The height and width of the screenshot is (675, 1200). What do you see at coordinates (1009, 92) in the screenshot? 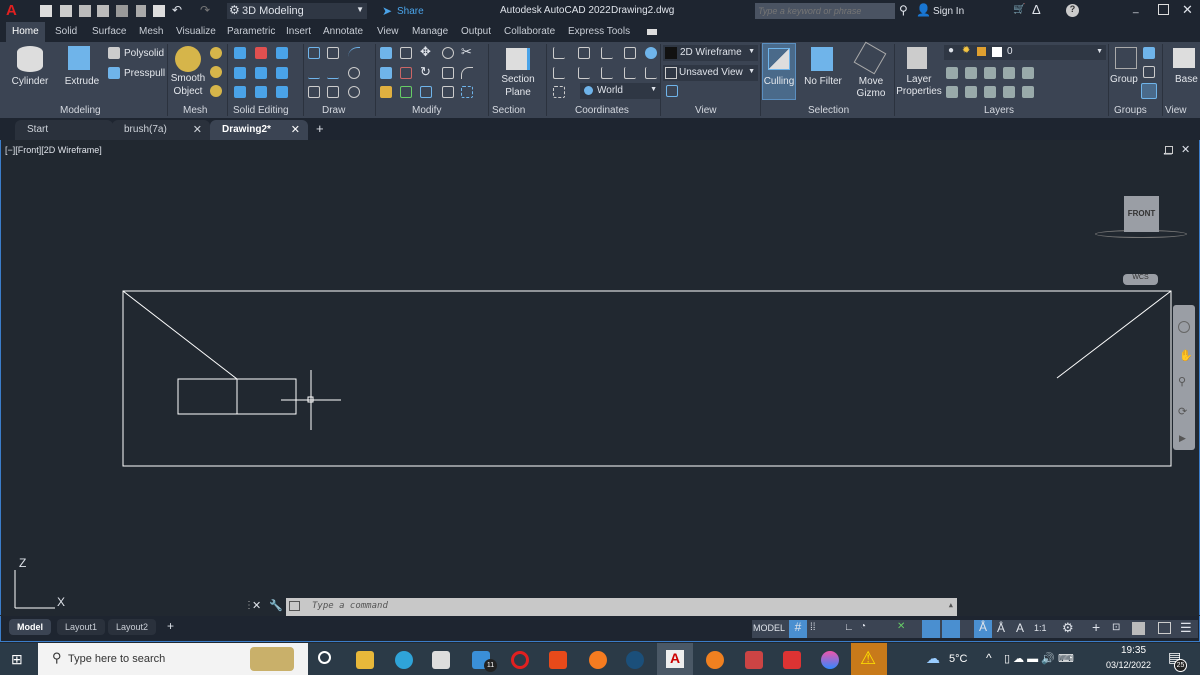
I see `layer-unlock-icon` at bounding box center [1009, 92].